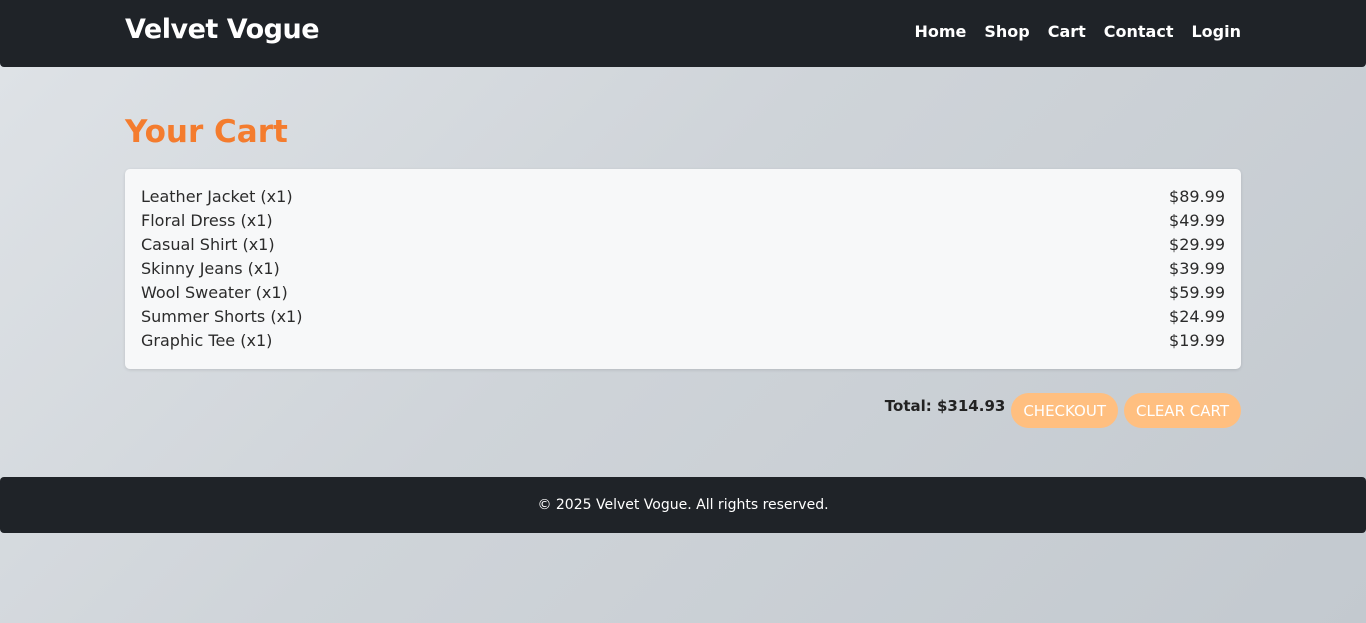  What do you see at coordinates (217, 196) in the screenshot?
I see `cart-item-name: Leather Jacket (x1)` at bounding box center [217, 196].